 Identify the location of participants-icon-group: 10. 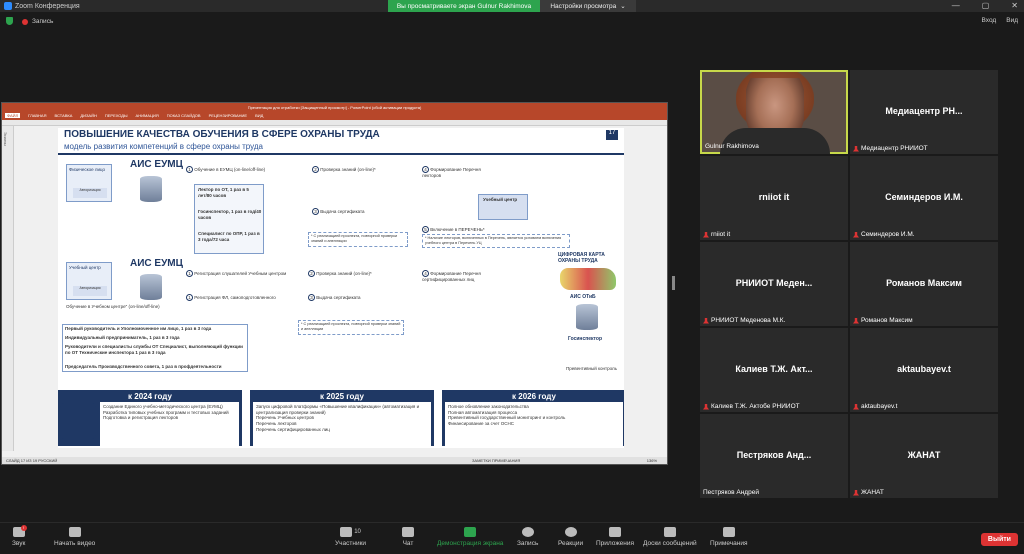
(350, 532).